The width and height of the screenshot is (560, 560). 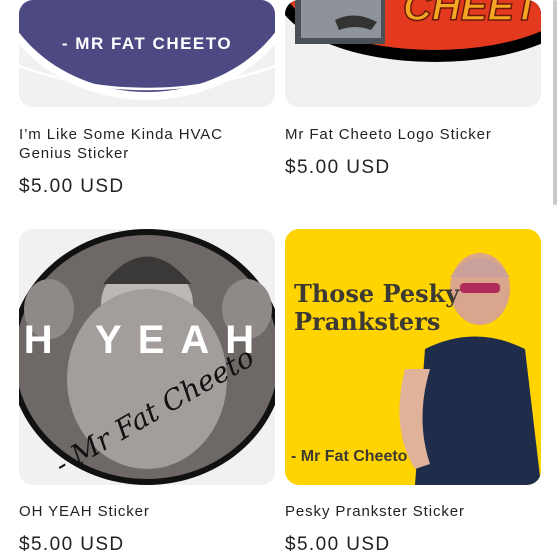 I want to click on product-image-logo: CHEET, so click(x=413, y=53).